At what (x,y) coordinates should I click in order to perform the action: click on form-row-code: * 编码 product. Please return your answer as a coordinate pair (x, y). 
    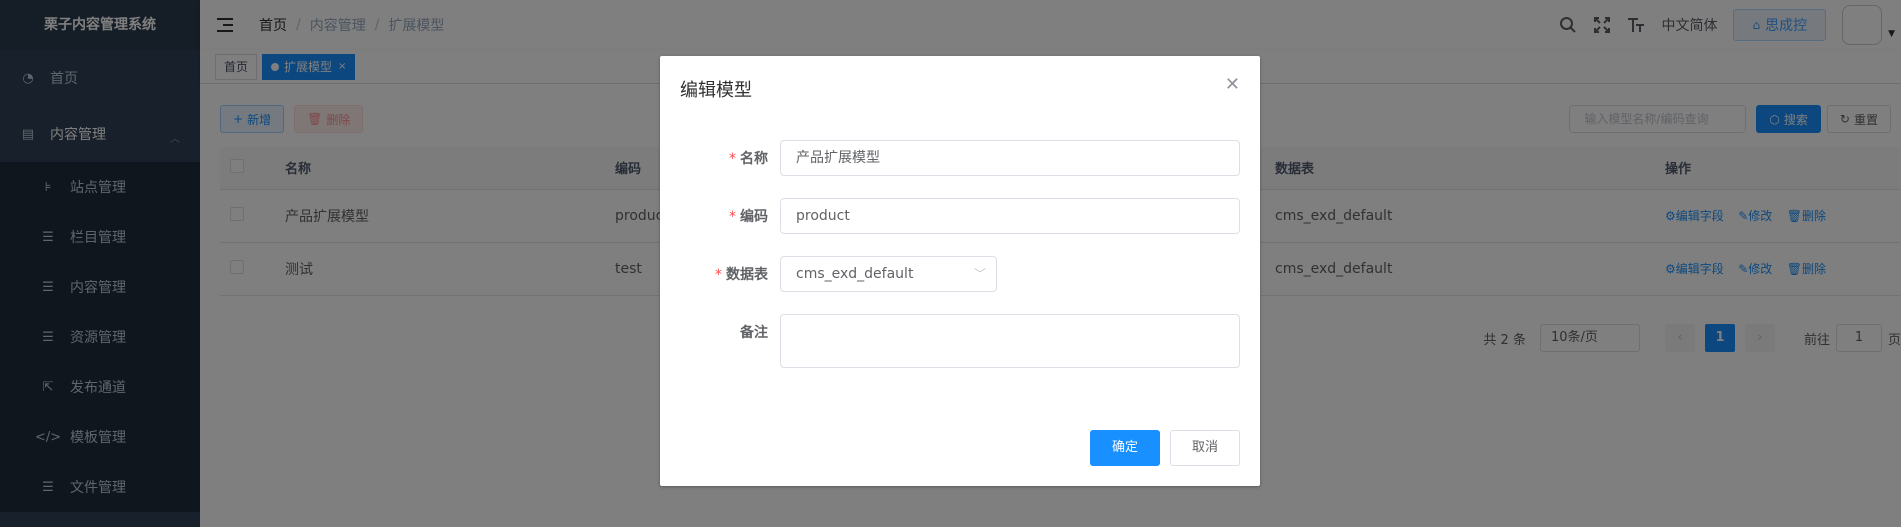
    Looking at the image, I should click on (960, 216).